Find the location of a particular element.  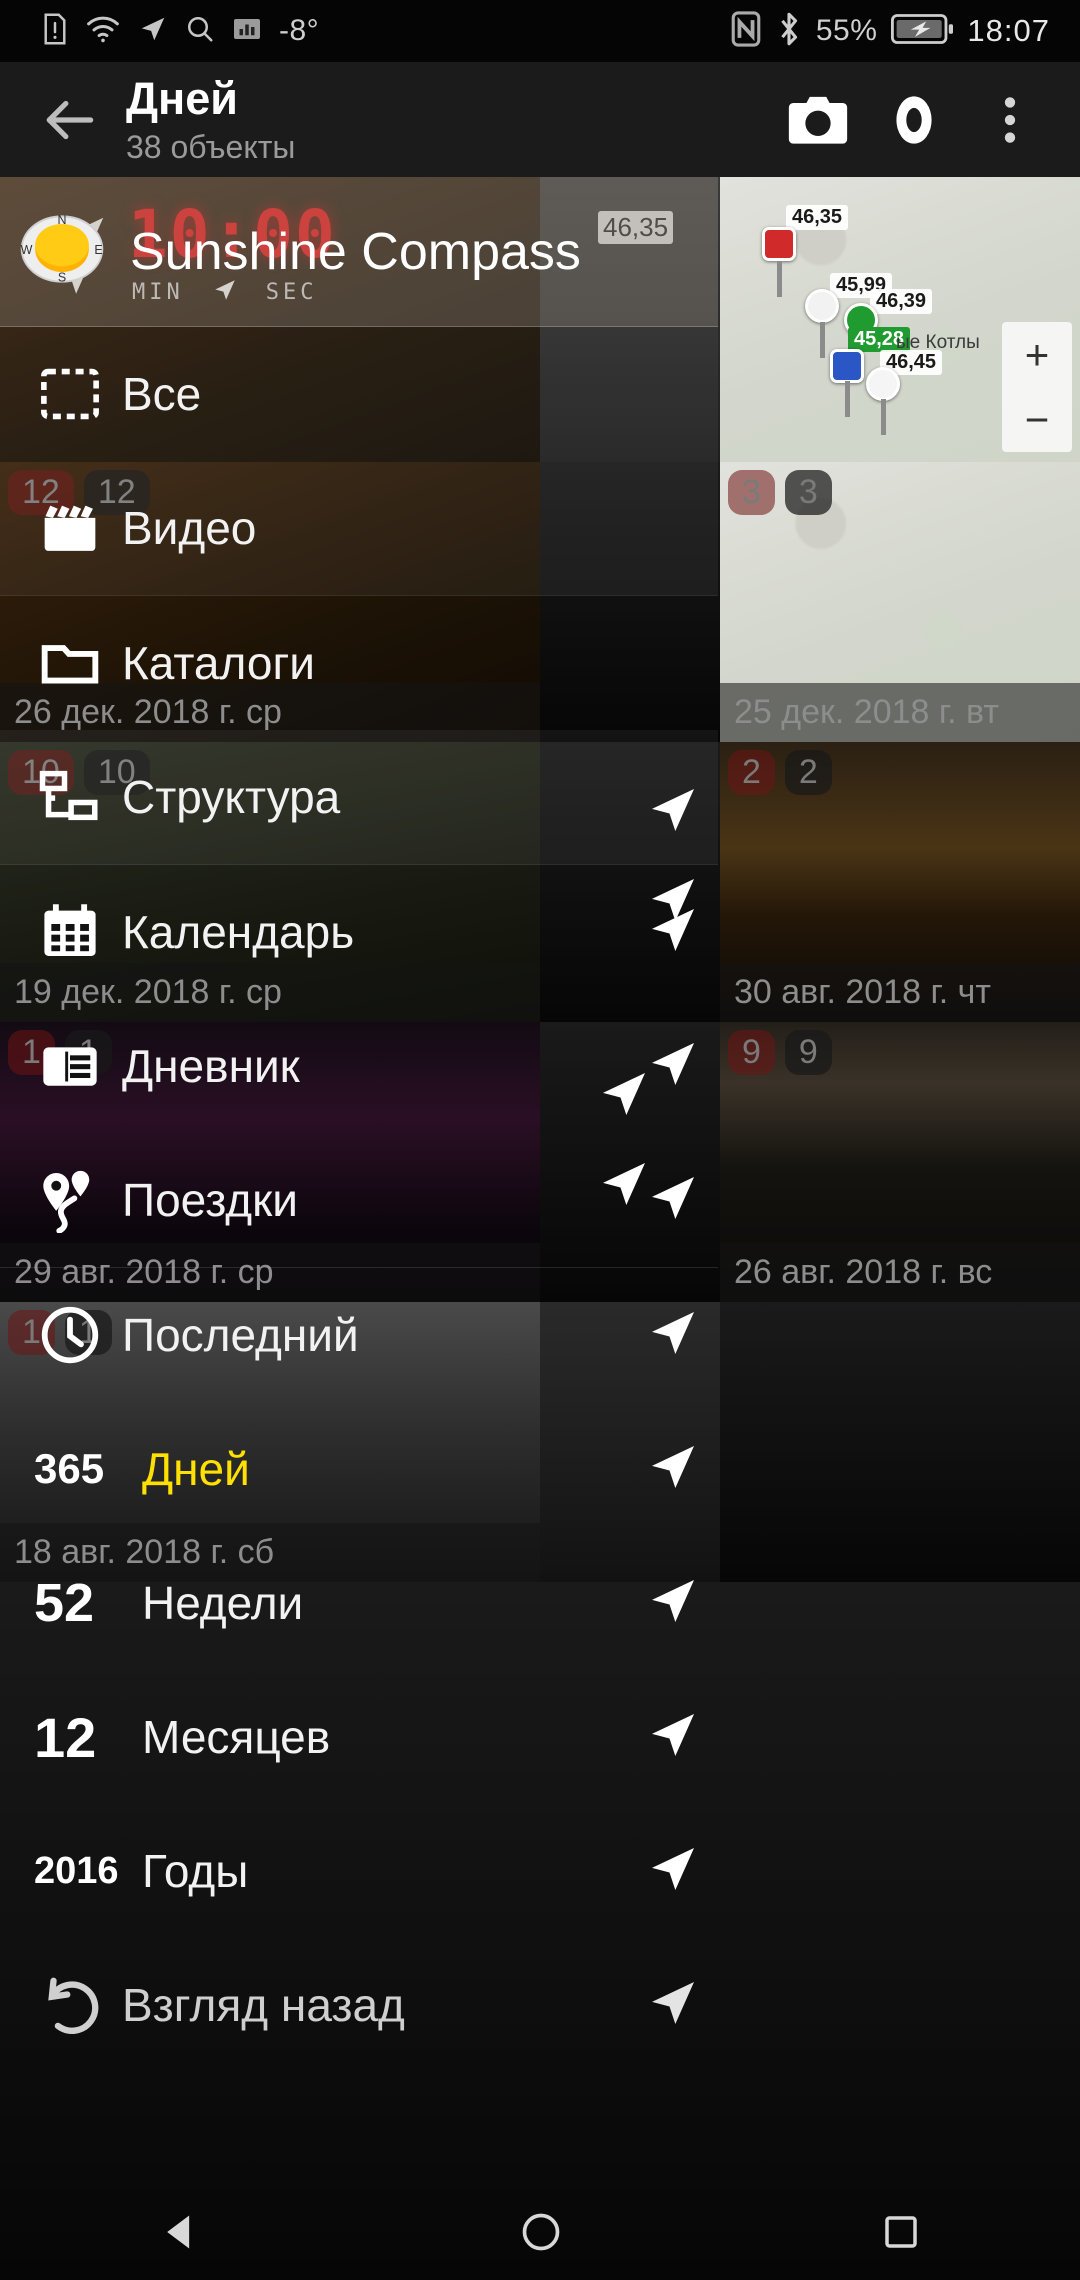

bluetooth-icon is located at coordinates (789, 31).